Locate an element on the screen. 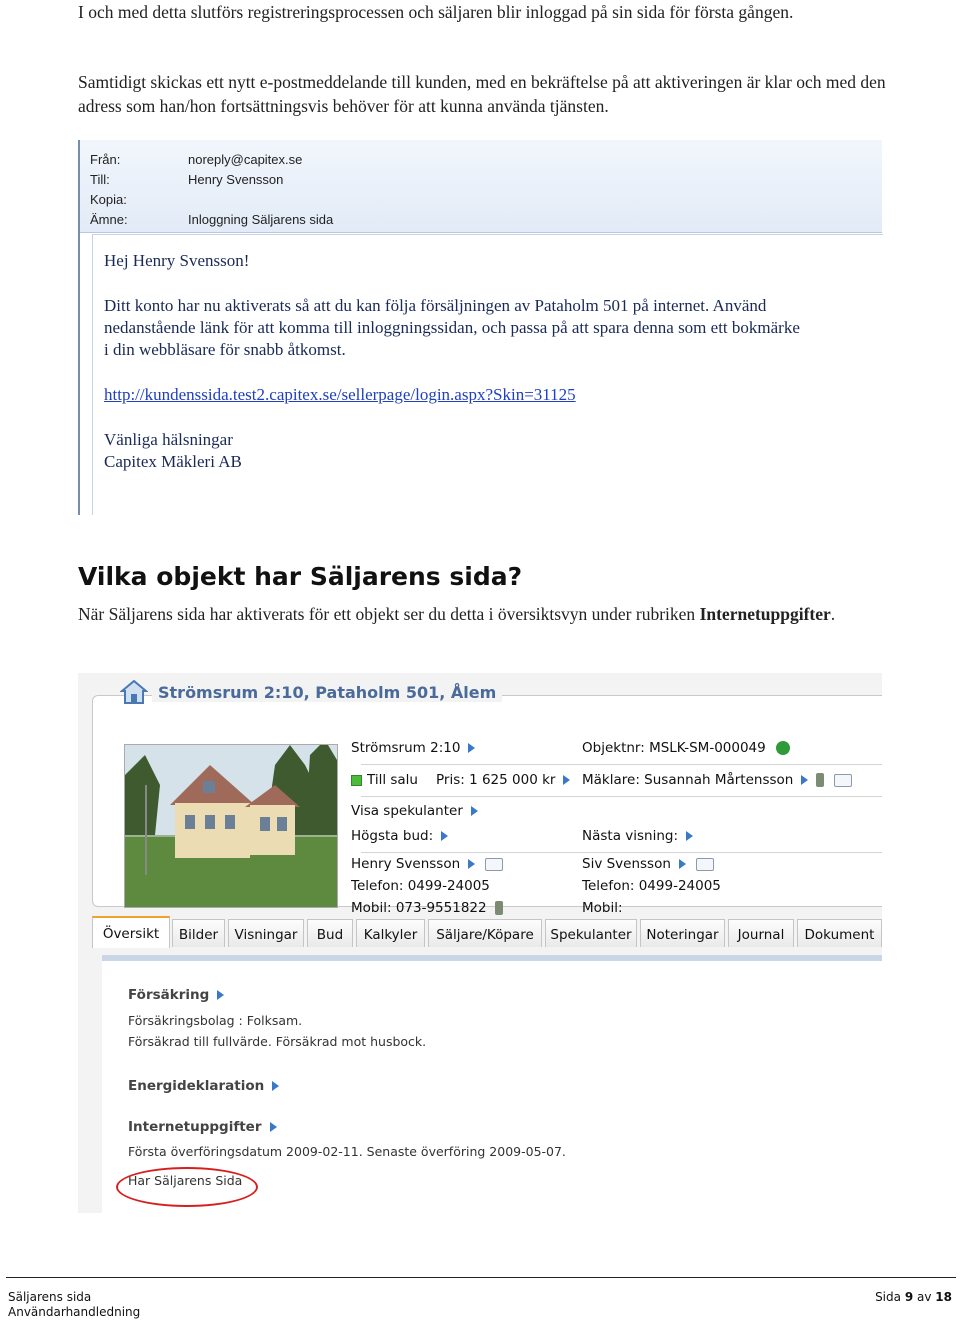 The width and height of the screenshot is (960, 1321). tab-journal: Journal is located at coordinates (761, 933).